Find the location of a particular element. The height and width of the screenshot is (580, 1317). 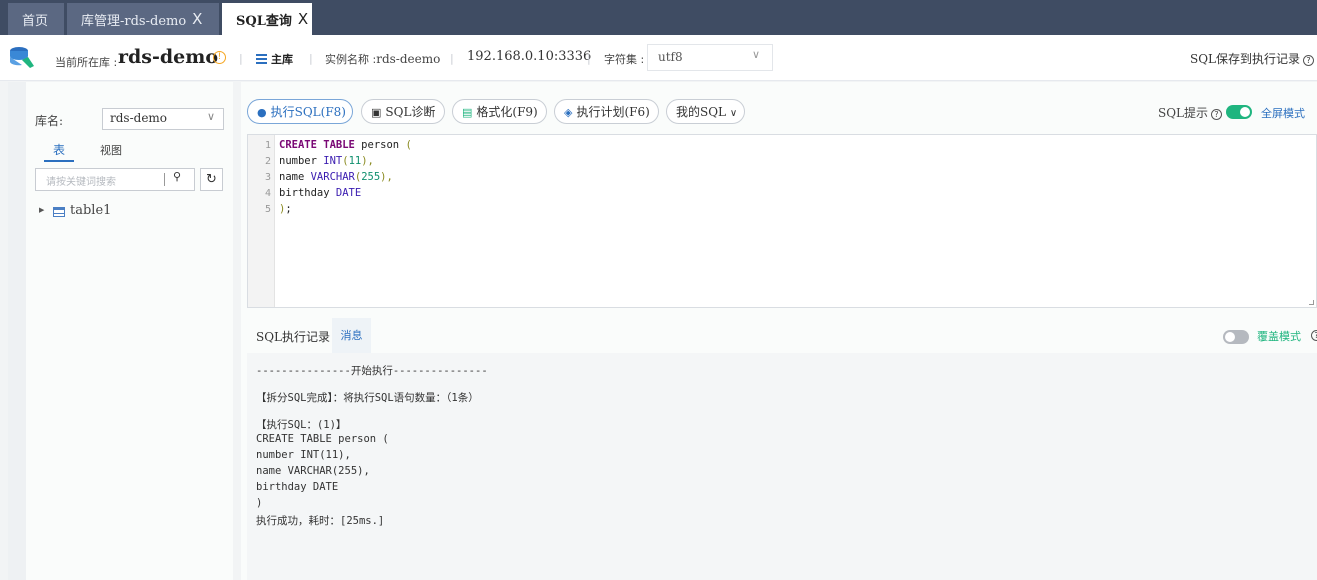

tab-db-management-label: 库管理-rds-demo is located at coordinates (134, 21).